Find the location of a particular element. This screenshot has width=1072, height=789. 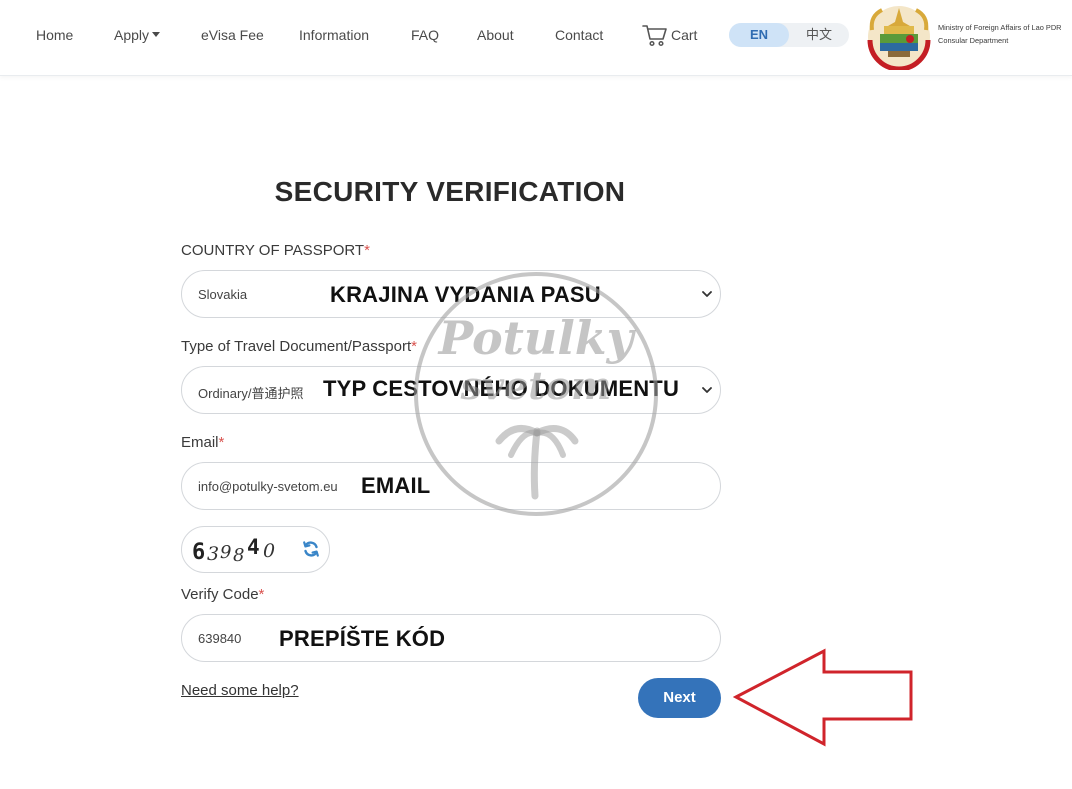

cart-icon is located at coordinates (655, 35).